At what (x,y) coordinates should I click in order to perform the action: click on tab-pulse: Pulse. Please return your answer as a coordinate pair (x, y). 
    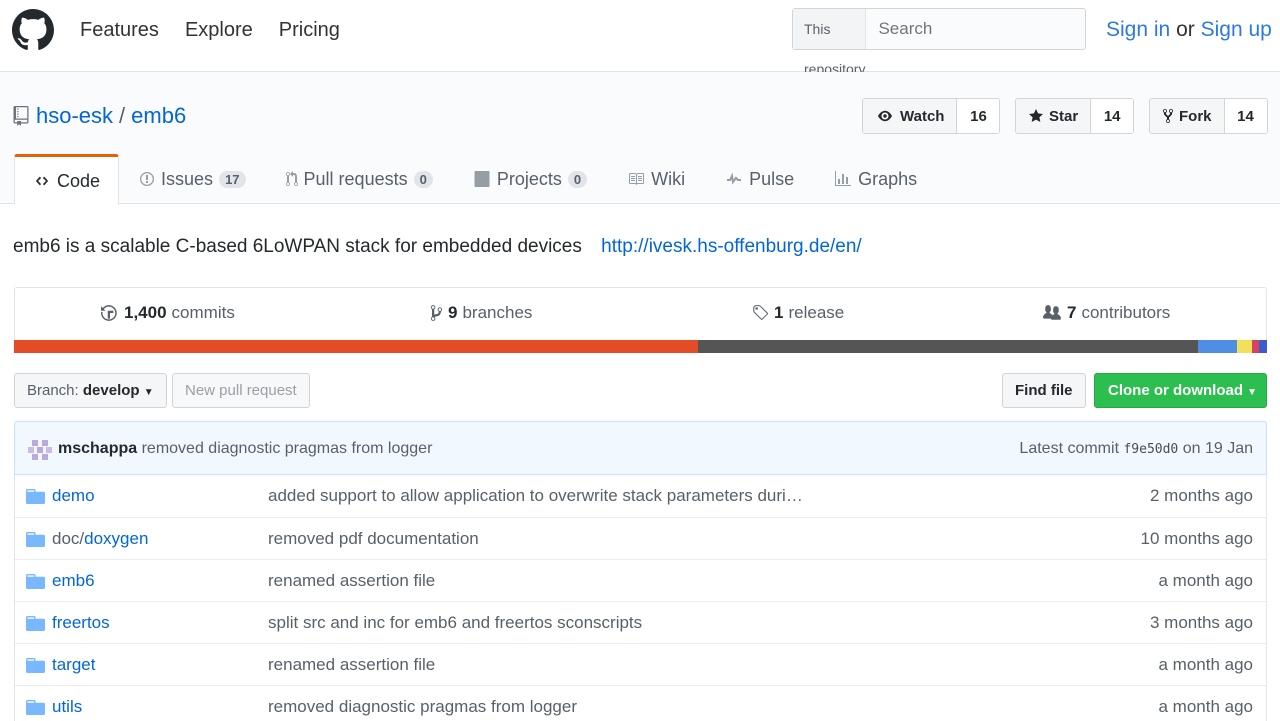
    Looking at the image, I should click on (759, 179).